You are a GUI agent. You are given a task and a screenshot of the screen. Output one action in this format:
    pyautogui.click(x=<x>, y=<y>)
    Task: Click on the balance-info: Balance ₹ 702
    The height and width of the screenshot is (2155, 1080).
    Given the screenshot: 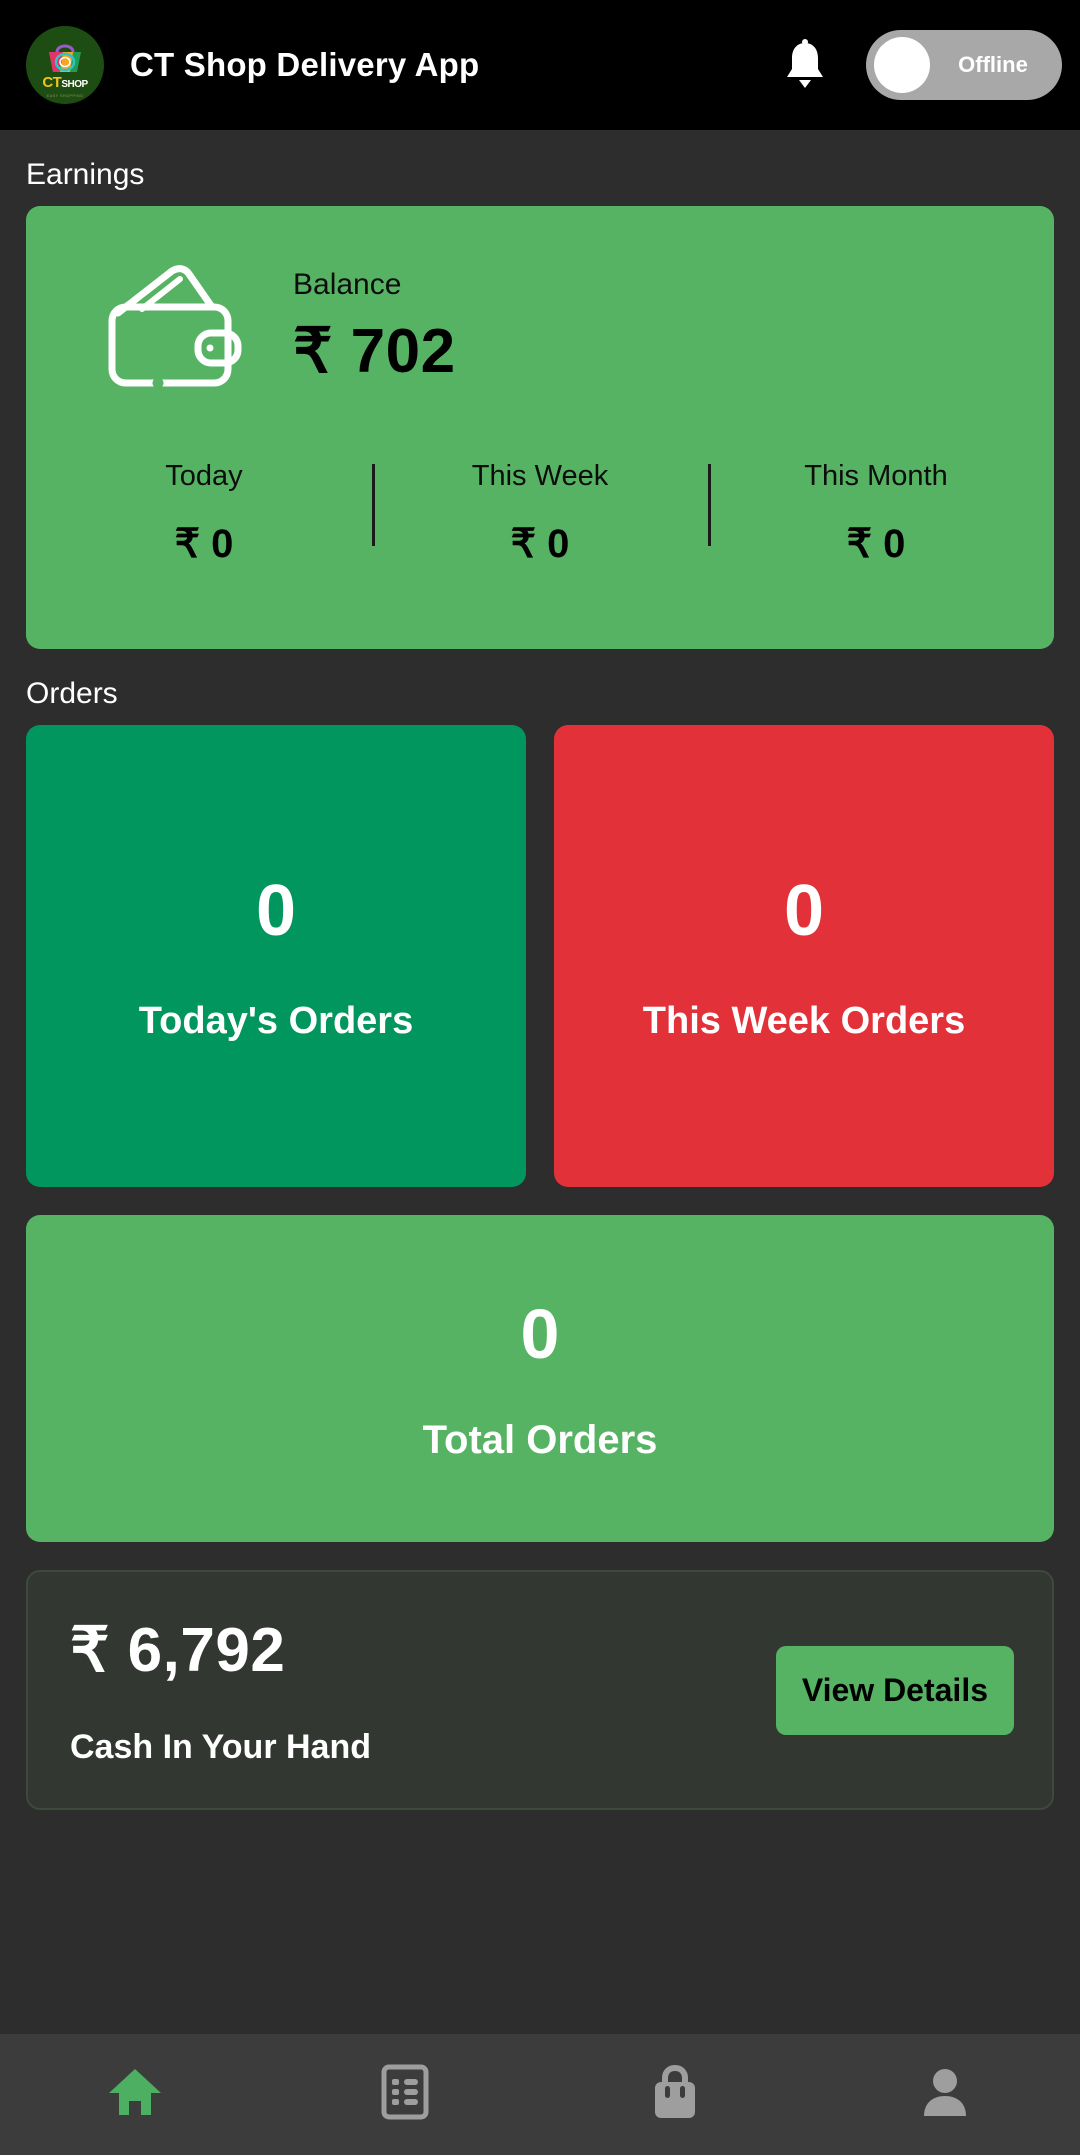 What is the action you would take?
    pyautogui.click(x=374, y=327)
    